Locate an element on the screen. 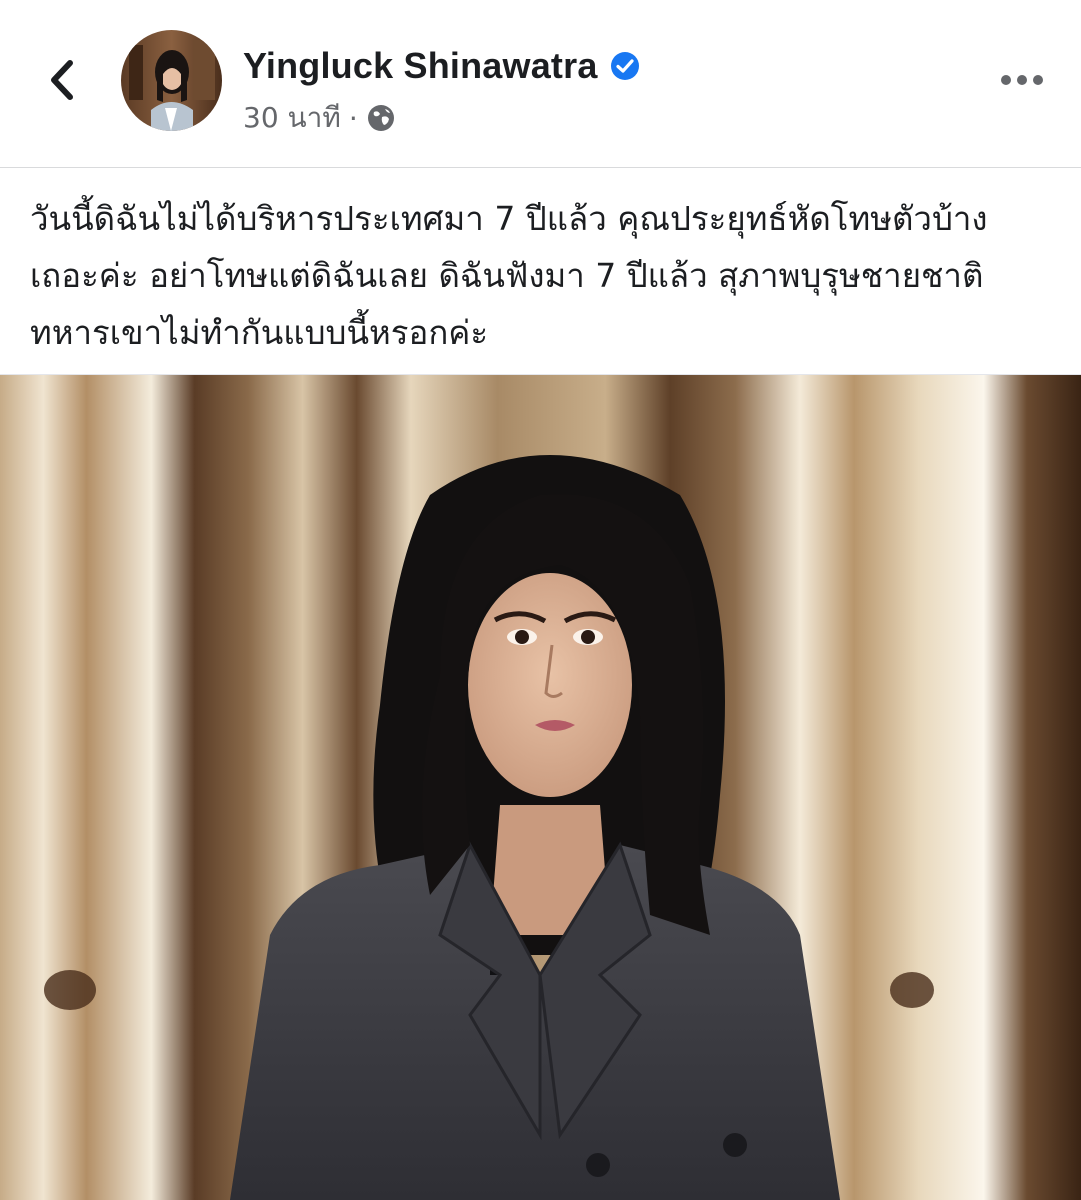  post-meta: 30 นาที · is located at coordinates (319, 118).